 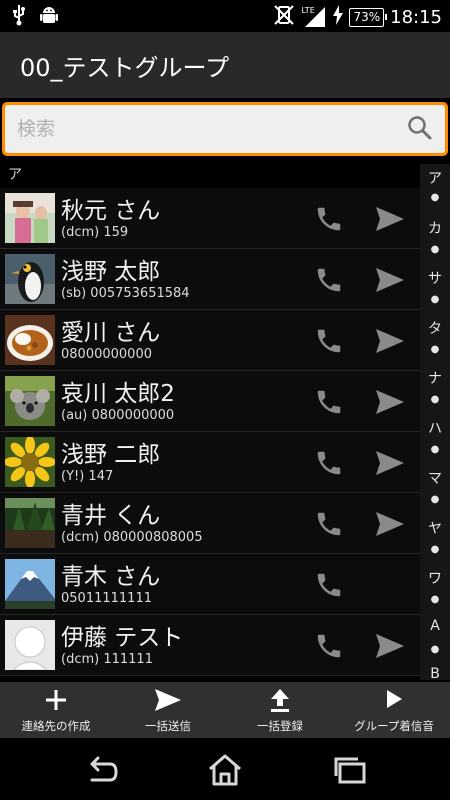 I want to click on charging-icon, so click(x=338, y=17).